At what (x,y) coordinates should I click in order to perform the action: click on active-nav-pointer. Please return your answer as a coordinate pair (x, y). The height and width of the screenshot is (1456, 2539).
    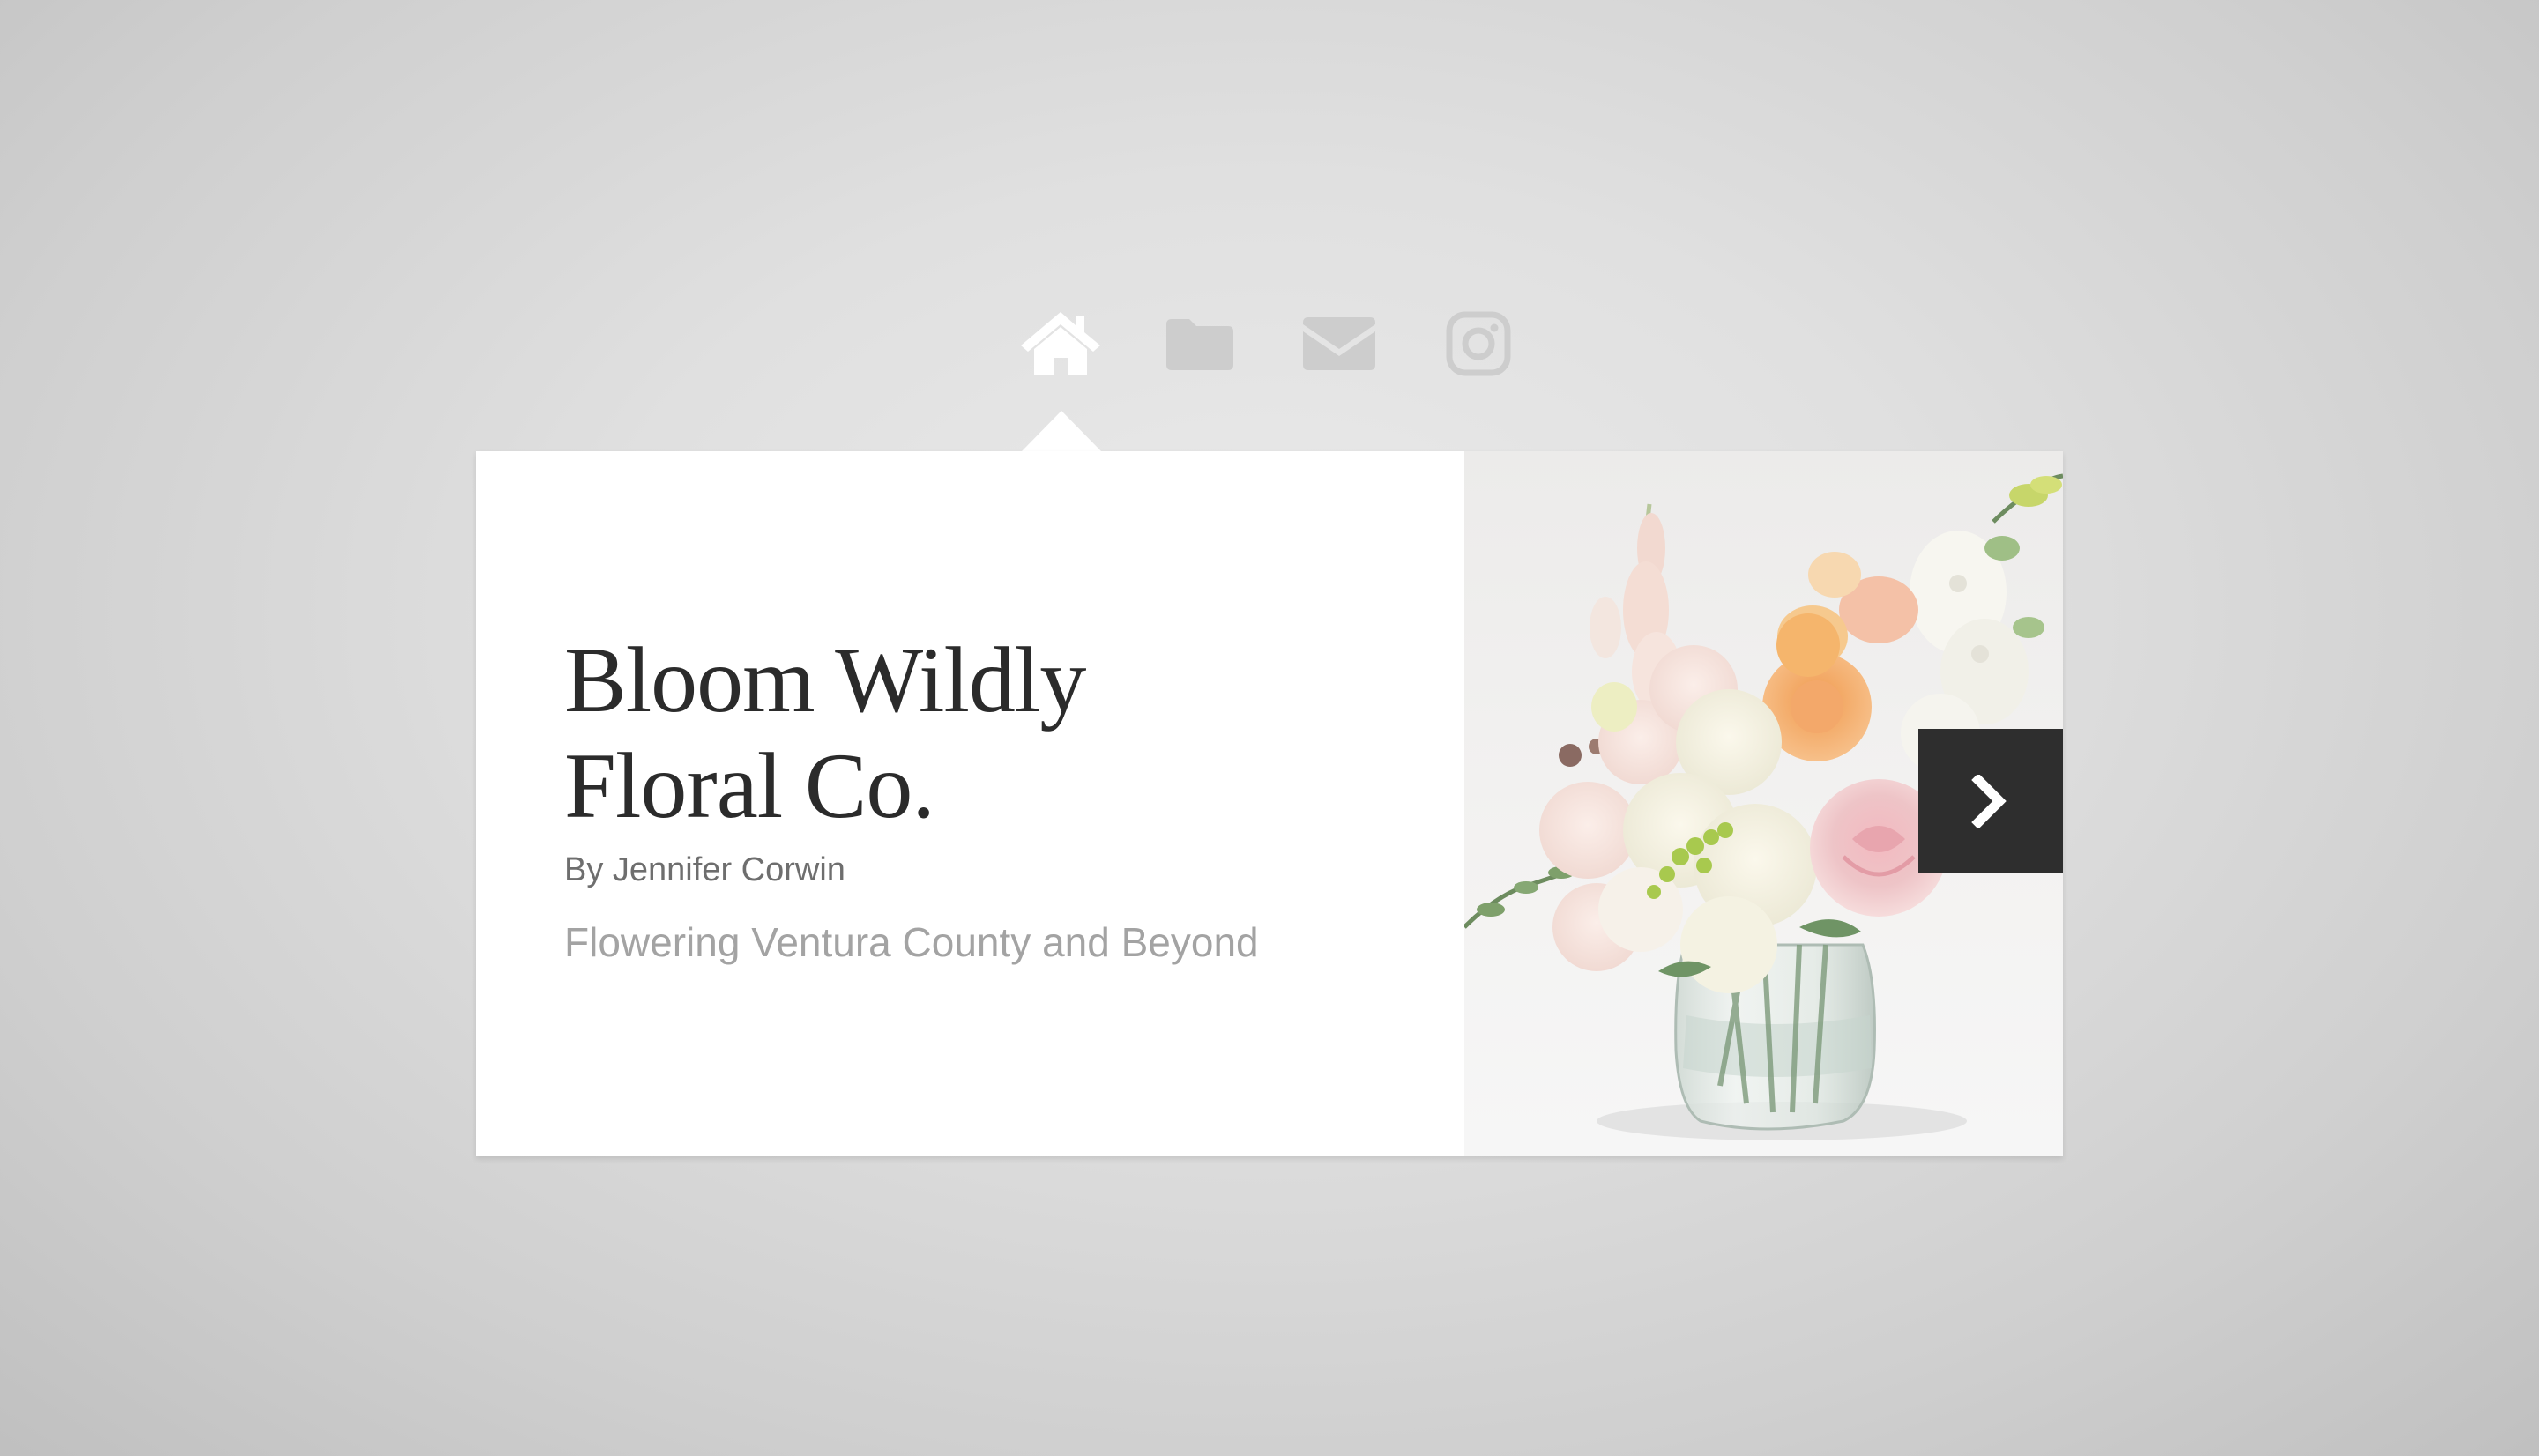
    Looking at the image, I should click on (1061, 431).